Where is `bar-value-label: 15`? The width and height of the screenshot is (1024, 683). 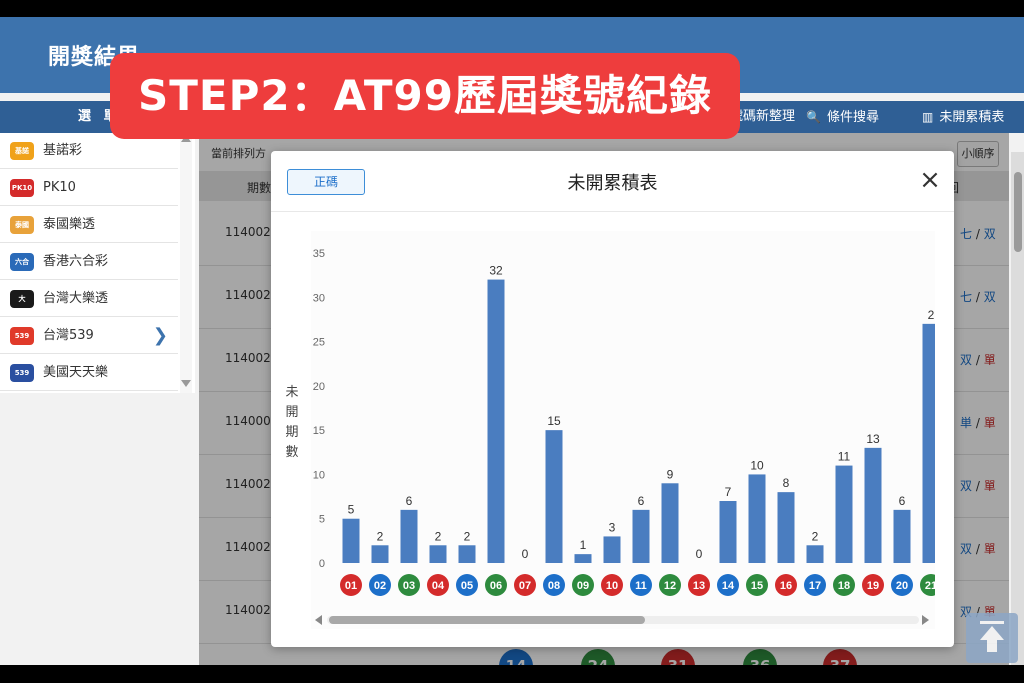 bar-value-label: 15 is located at coordinates (554, 421).